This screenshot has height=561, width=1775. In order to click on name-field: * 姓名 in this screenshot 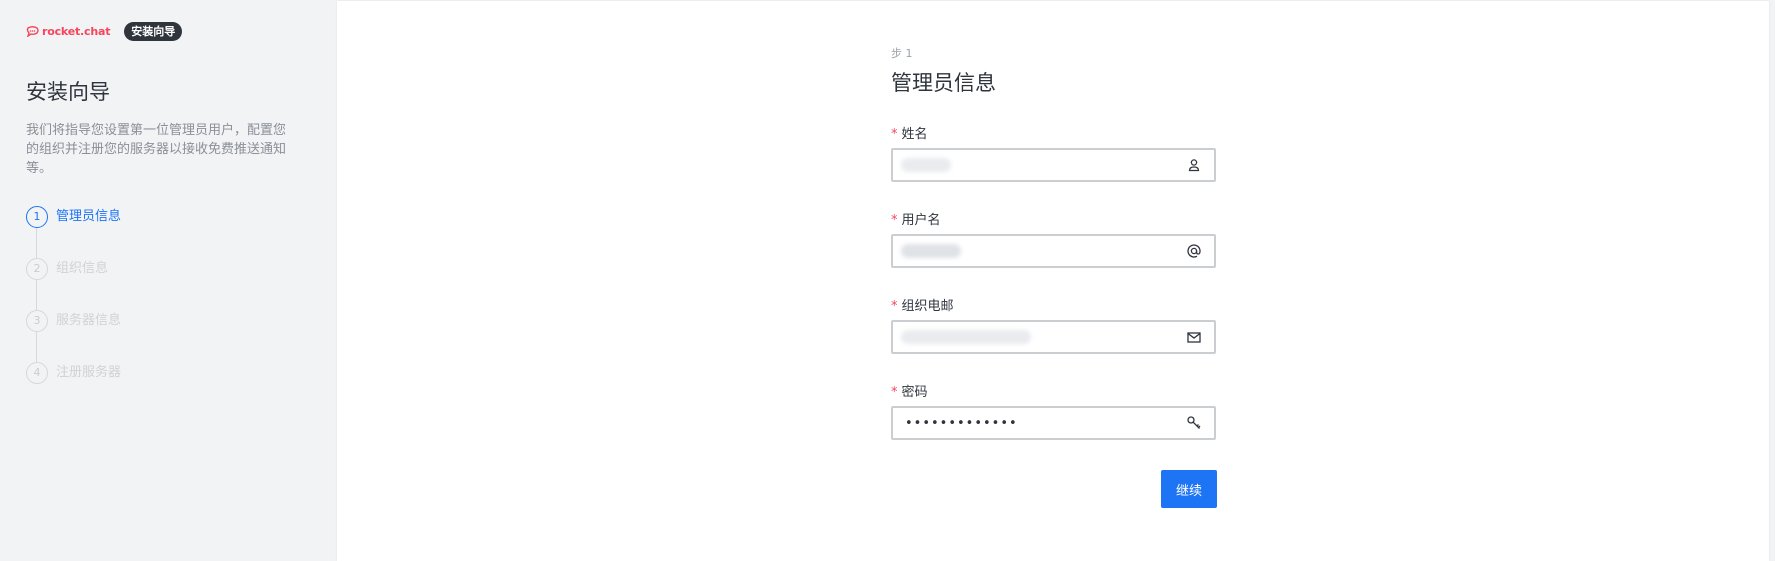, I will do `click(1053, 152)`.